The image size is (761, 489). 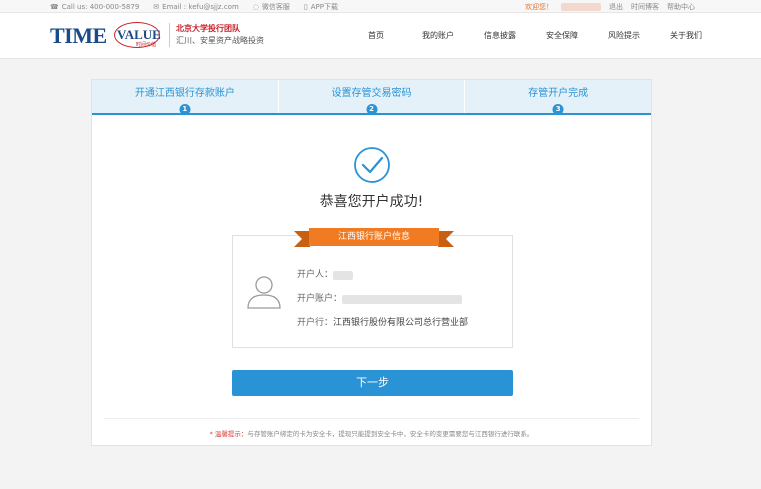 What do you see at coordinates (539, 7) in the screenshot?
I see `welcome-text: 欢迎您！` at bounding box center [539, 7].